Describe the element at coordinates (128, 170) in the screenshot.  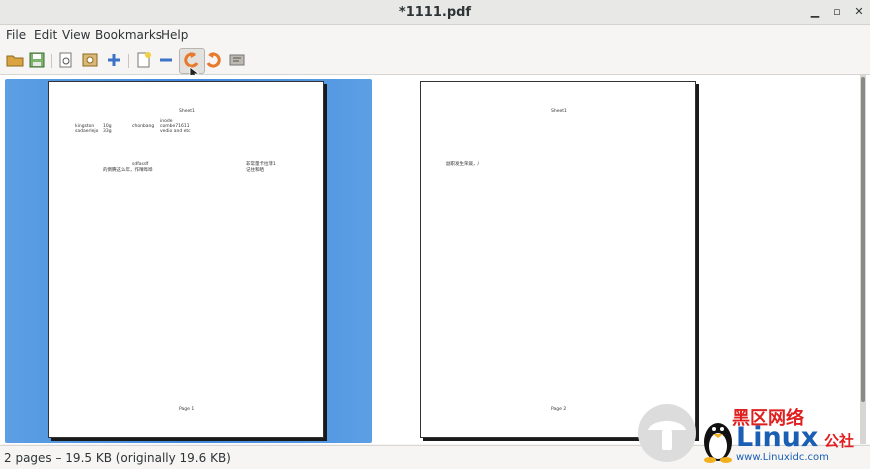
I see `cell: 的倒腾这么年，作晴哗哗` at that location.